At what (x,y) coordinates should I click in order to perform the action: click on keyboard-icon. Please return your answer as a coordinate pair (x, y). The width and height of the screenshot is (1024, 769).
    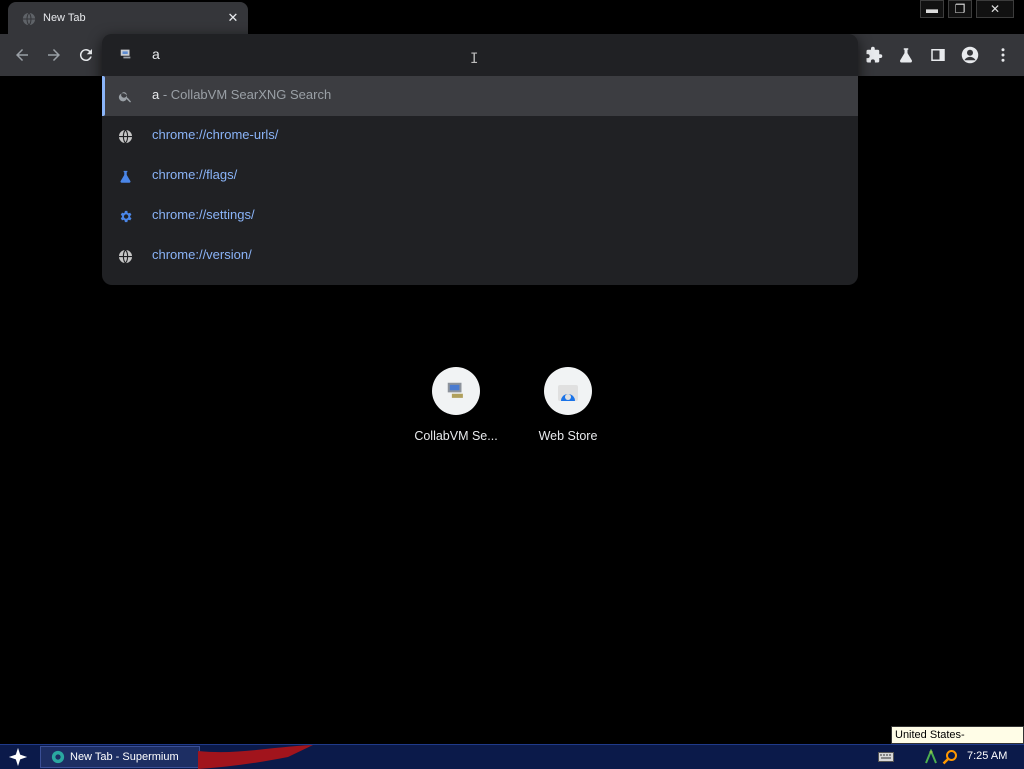
    Looking at the image, I should click on (886, 757).